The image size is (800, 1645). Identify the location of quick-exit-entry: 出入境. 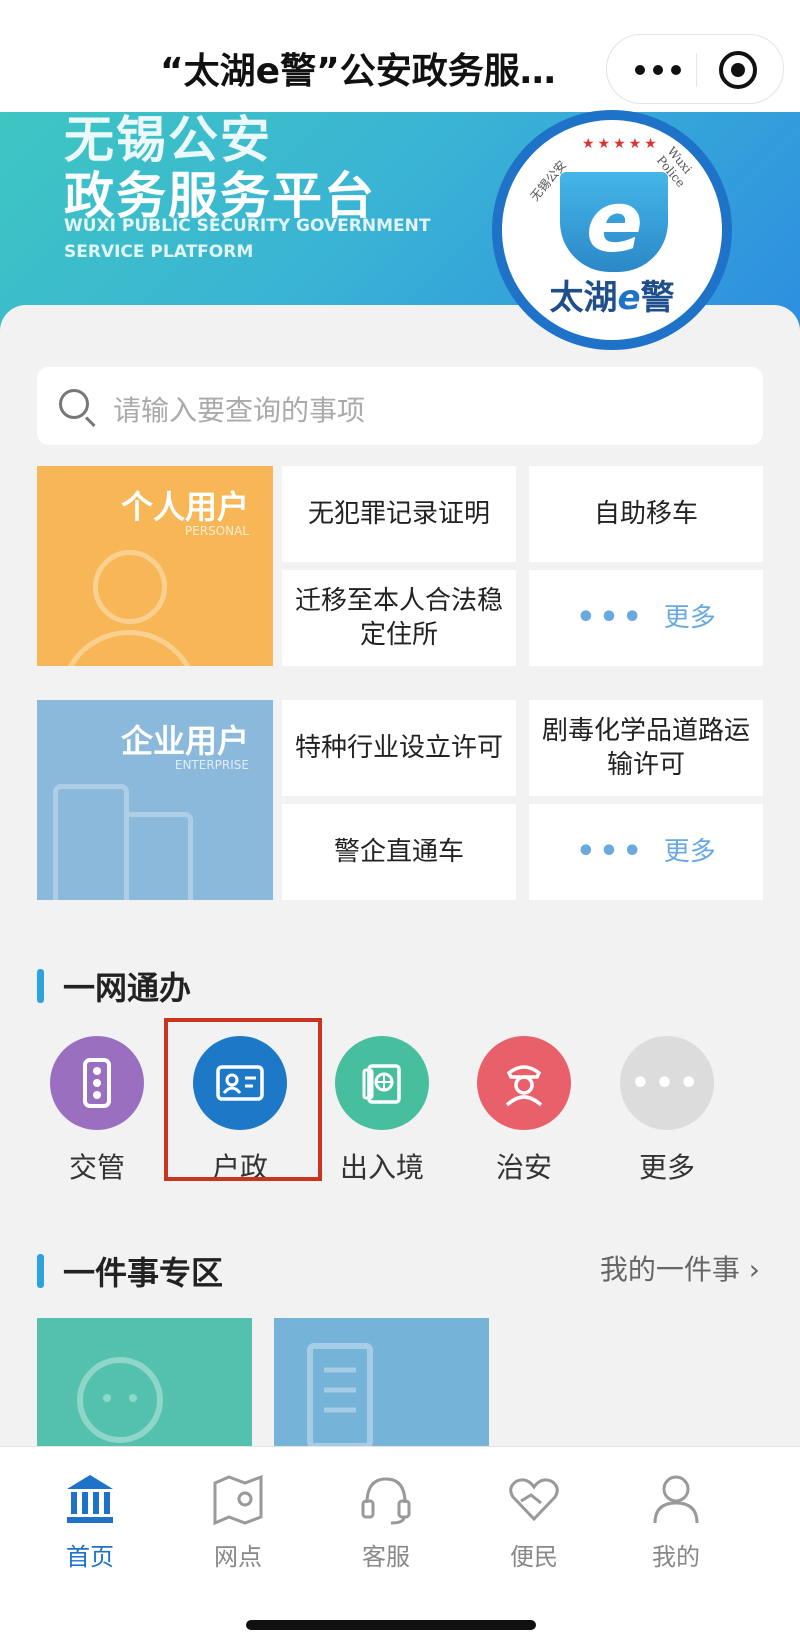
(382, 1111).